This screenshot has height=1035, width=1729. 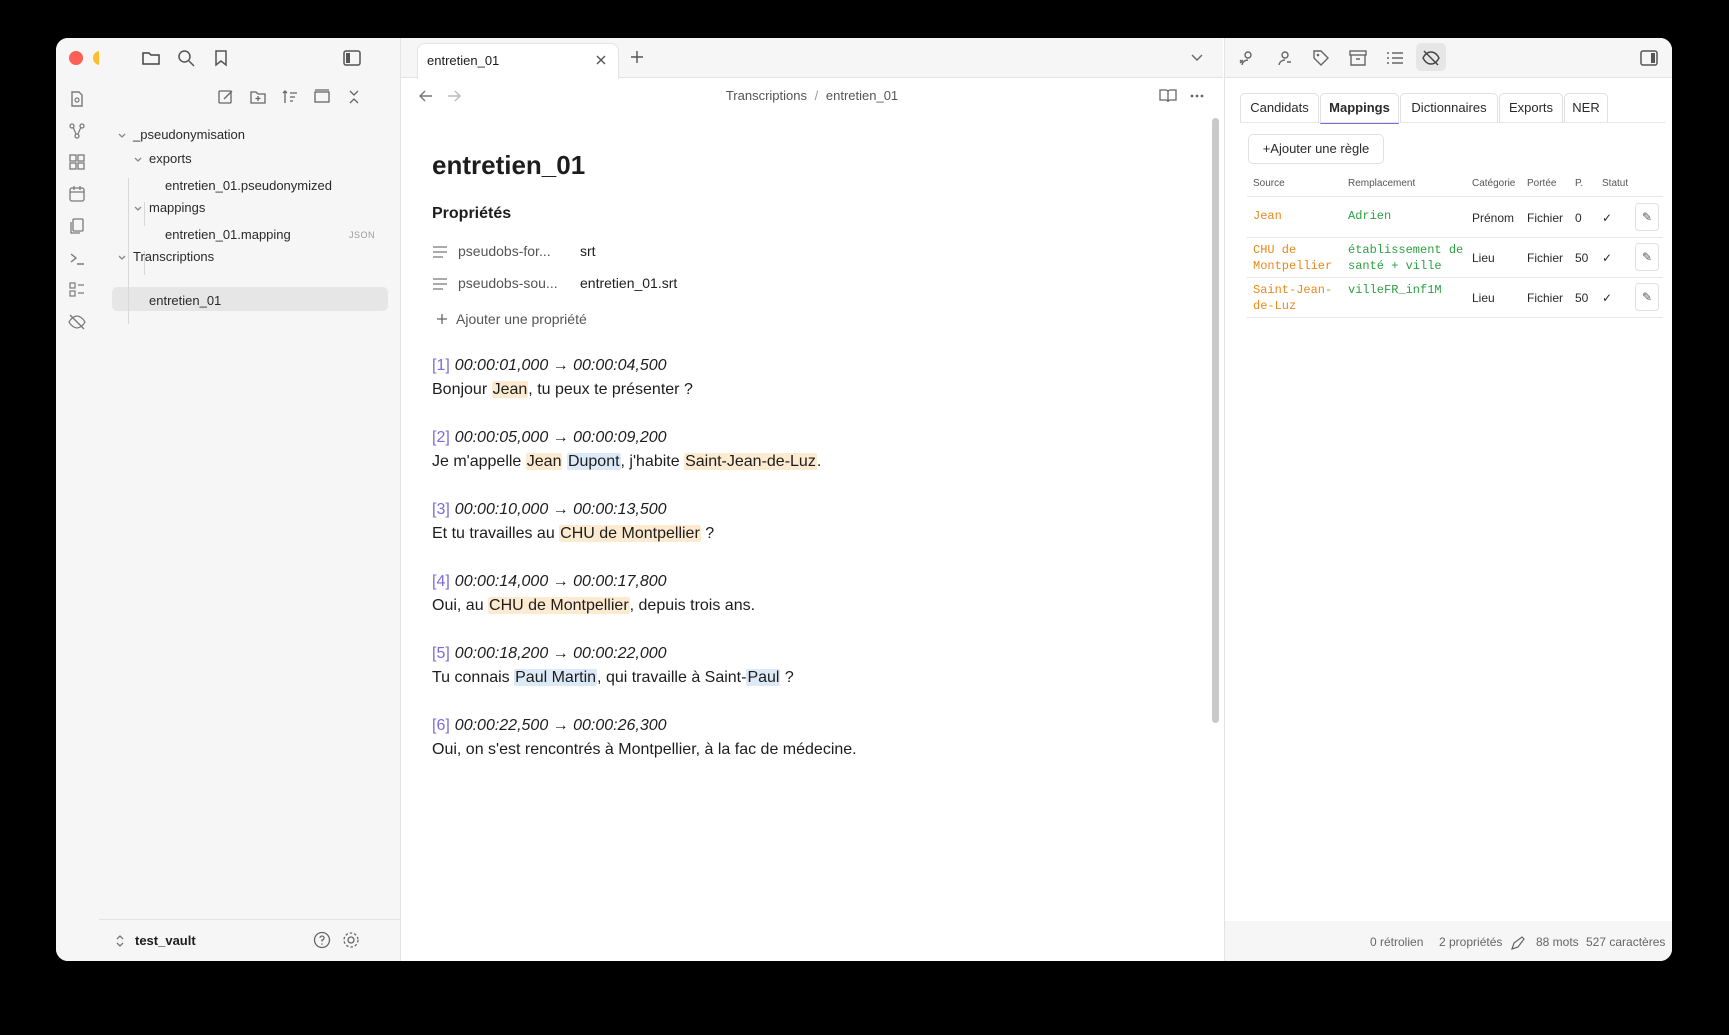 I want to click on tree-file-mapping: entretien_01.mapping, so click(x=228, y=234).